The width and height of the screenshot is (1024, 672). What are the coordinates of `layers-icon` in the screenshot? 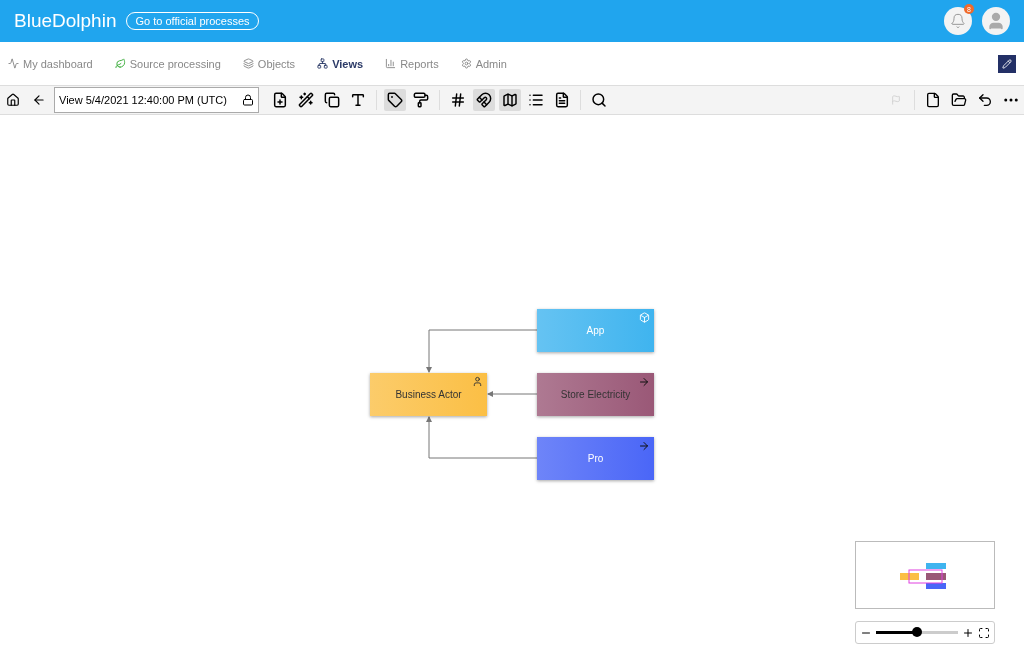 It's located at (248, 63).